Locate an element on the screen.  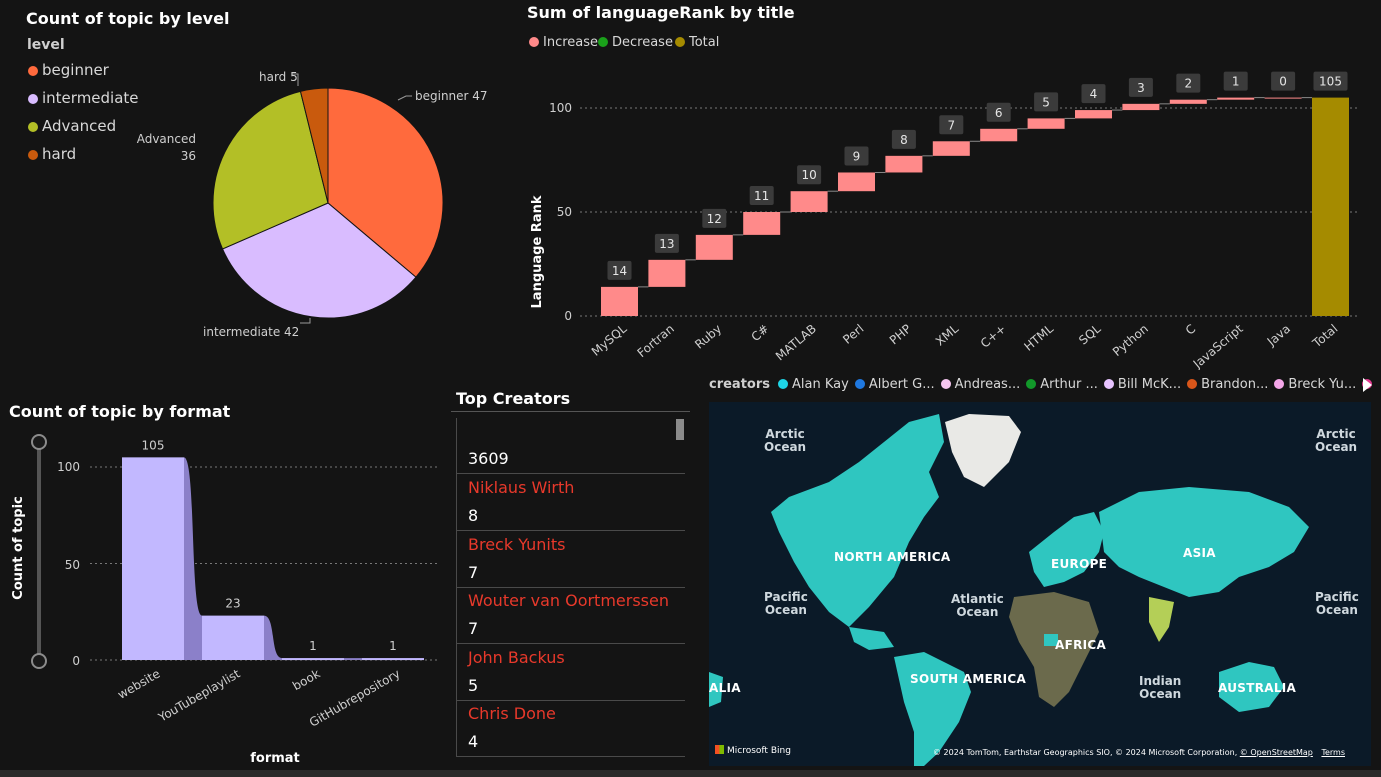
map-label-indian-ocean: Indian Ocean is located at coordinates (1160, 687).